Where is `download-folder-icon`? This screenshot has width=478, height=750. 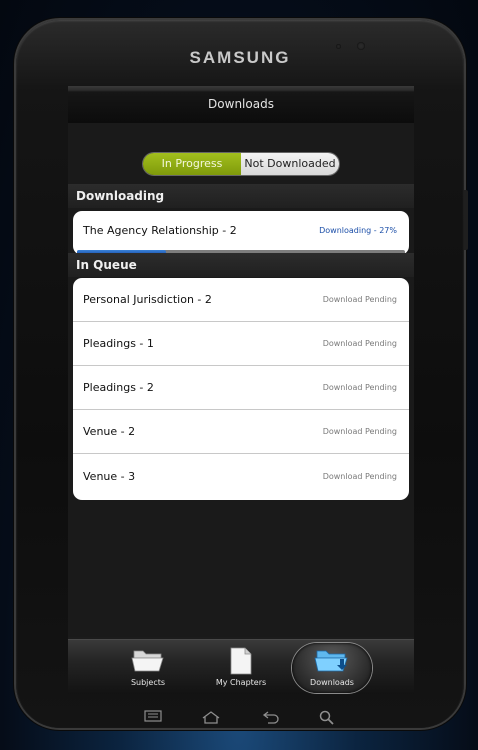
download-folder-icon is located at coordinates (331, 661).